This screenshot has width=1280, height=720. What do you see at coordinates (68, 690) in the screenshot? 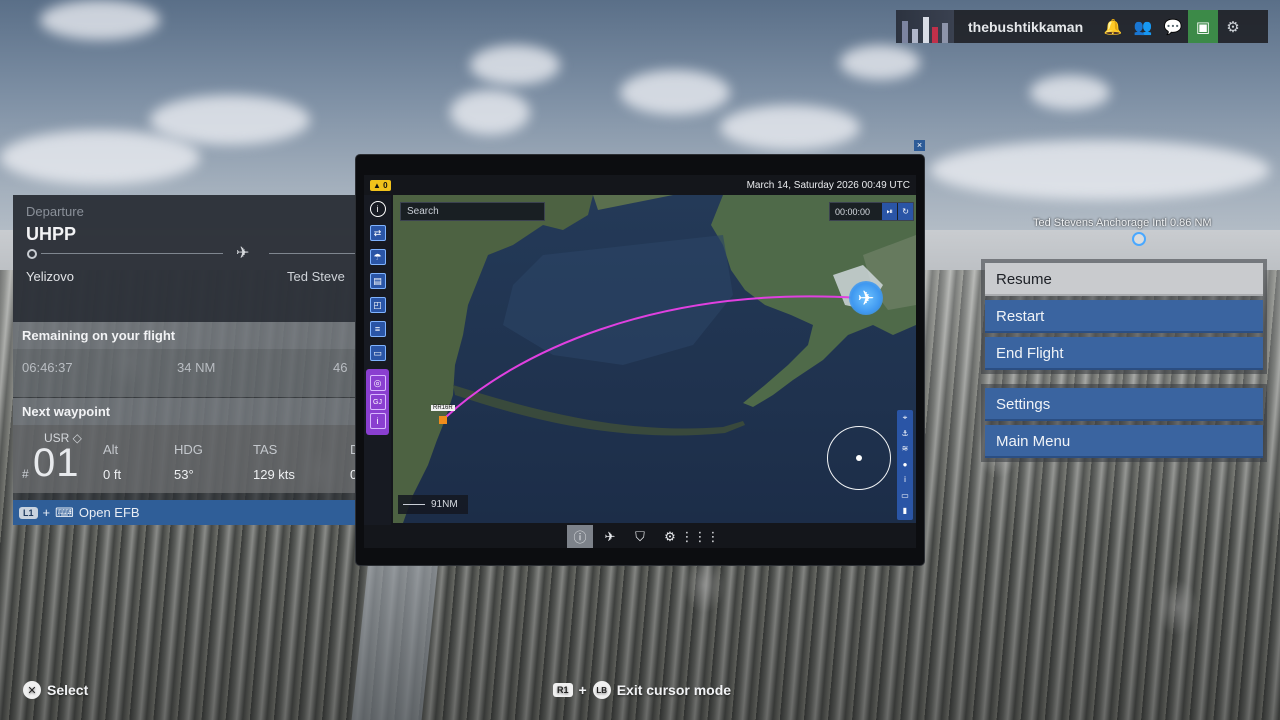
I see `select-label: Select` at bounding box center [68, 690].